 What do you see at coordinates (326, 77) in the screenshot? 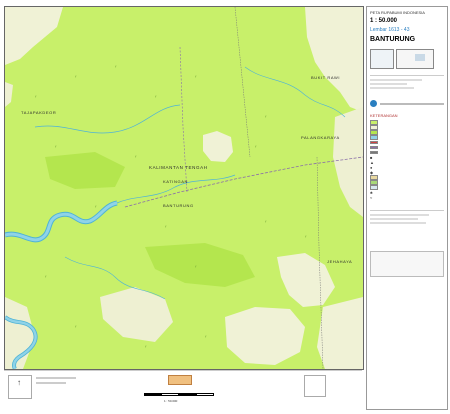
I see `place-bukit-rawi: BUKIT RAWI` at bounding box center [326, 77].